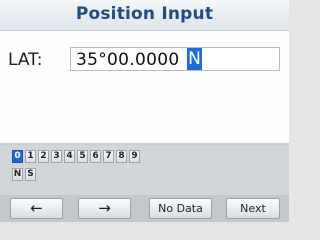  What do you see at coordinates (25, 60) in the screenshot?
I see `lat-label: LAT:` at bounding box center [25, 60].